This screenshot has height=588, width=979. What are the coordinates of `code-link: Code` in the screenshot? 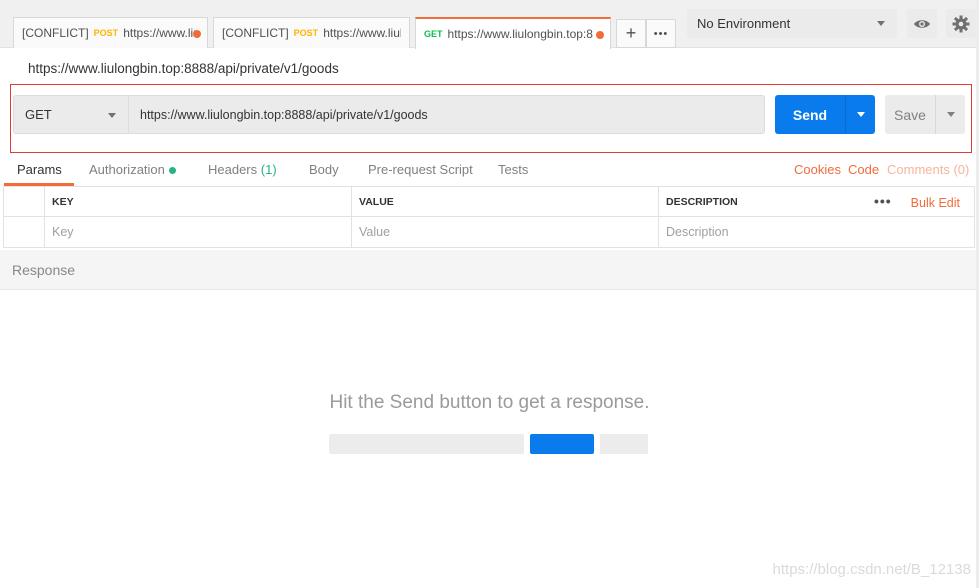 It's located at (863, 169).